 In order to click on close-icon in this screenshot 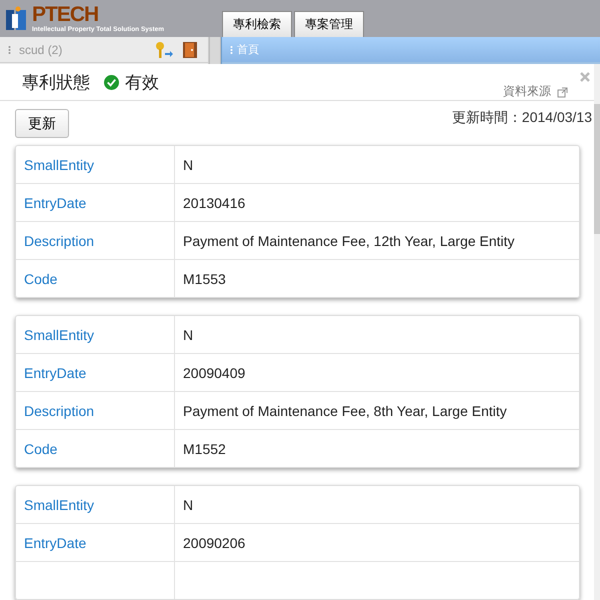, I will do `click(585, 77)`.